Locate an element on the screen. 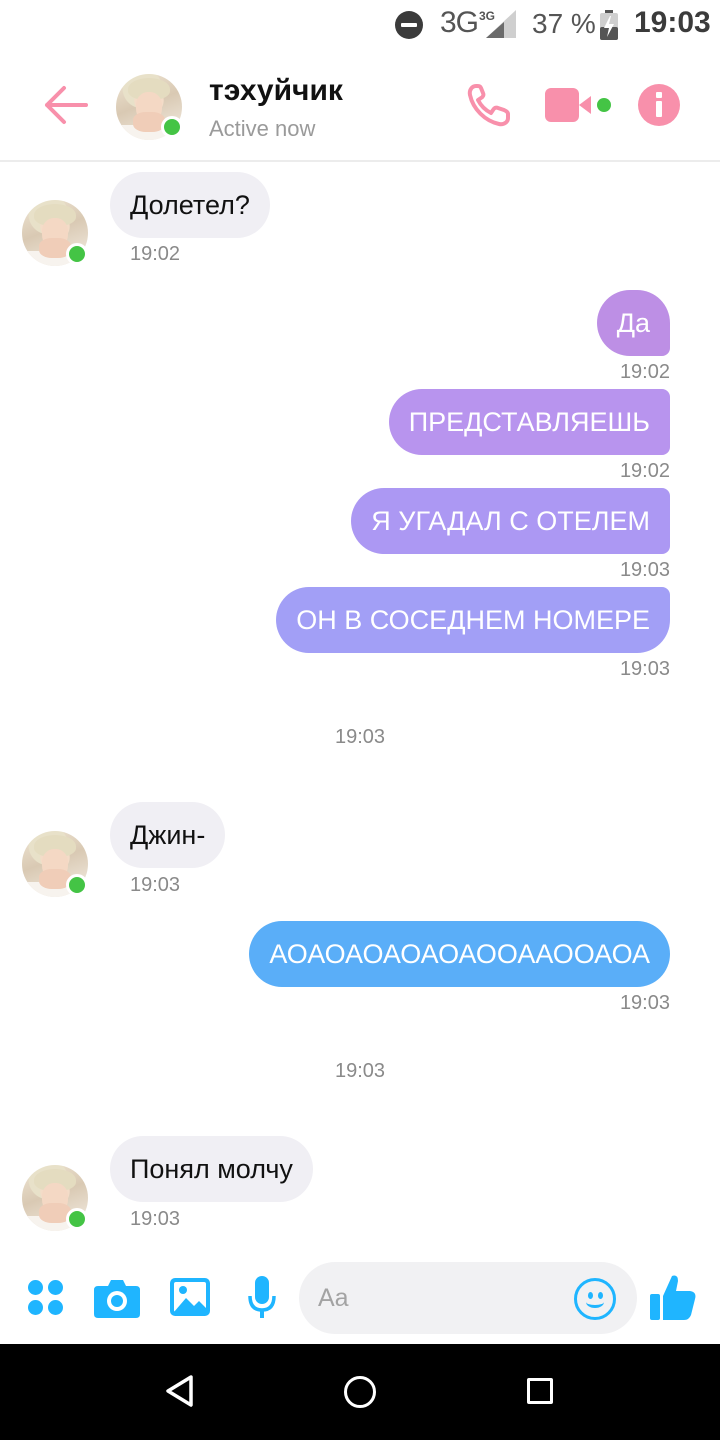  navigation-bar is located at coordinates (360, 1392).